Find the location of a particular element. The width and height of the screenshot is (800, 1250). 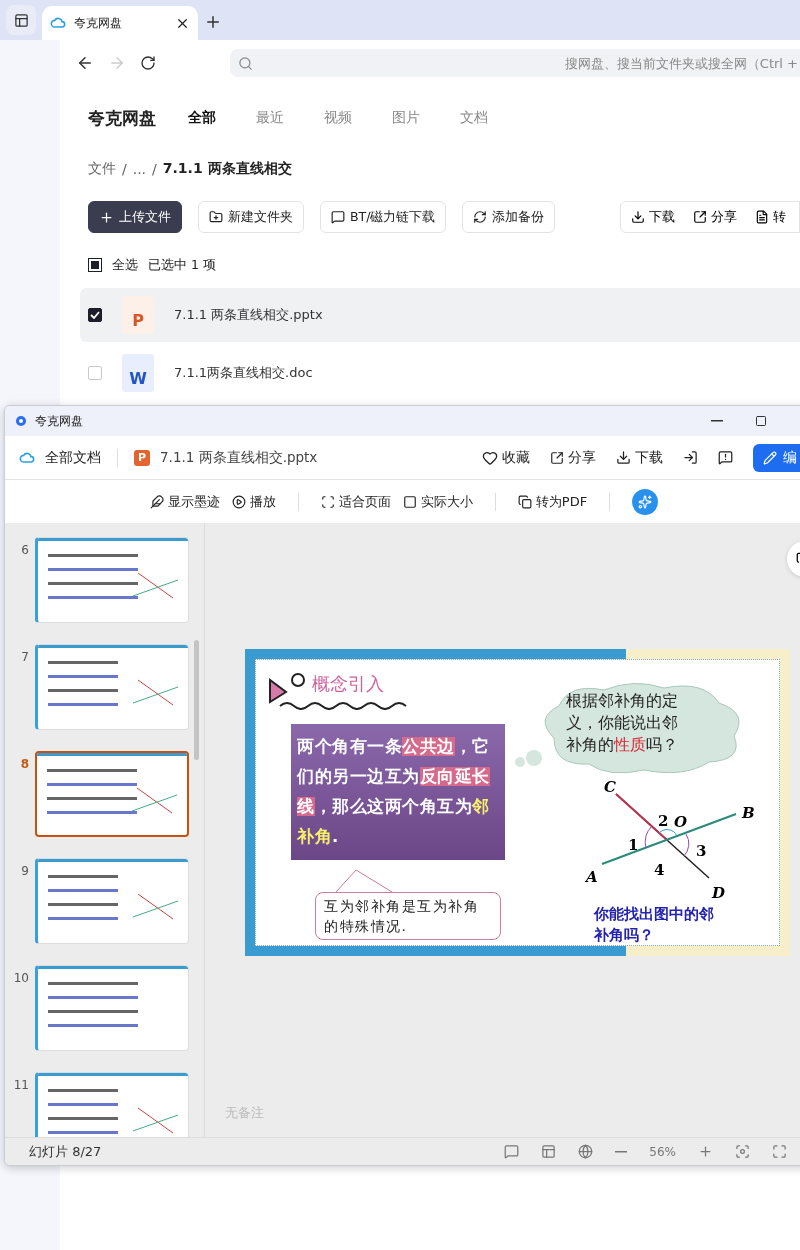

breadcrumb-item: 7.1.1 两条直线相交 is located at coordinates (227, 169).